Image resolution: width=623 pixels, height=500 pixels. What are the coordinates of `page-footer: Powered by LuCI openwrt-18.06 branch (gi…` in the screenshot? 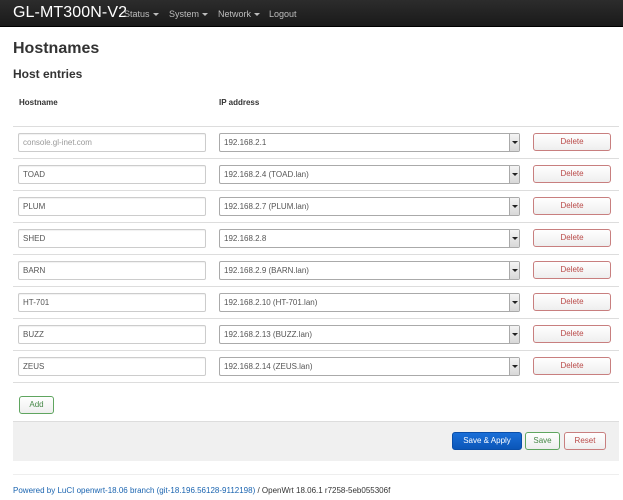 It's located at (201, 490).